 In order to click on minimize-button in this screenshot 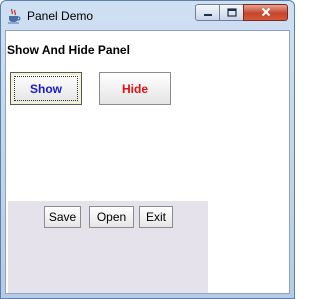, I will do `click(207, 12)`.